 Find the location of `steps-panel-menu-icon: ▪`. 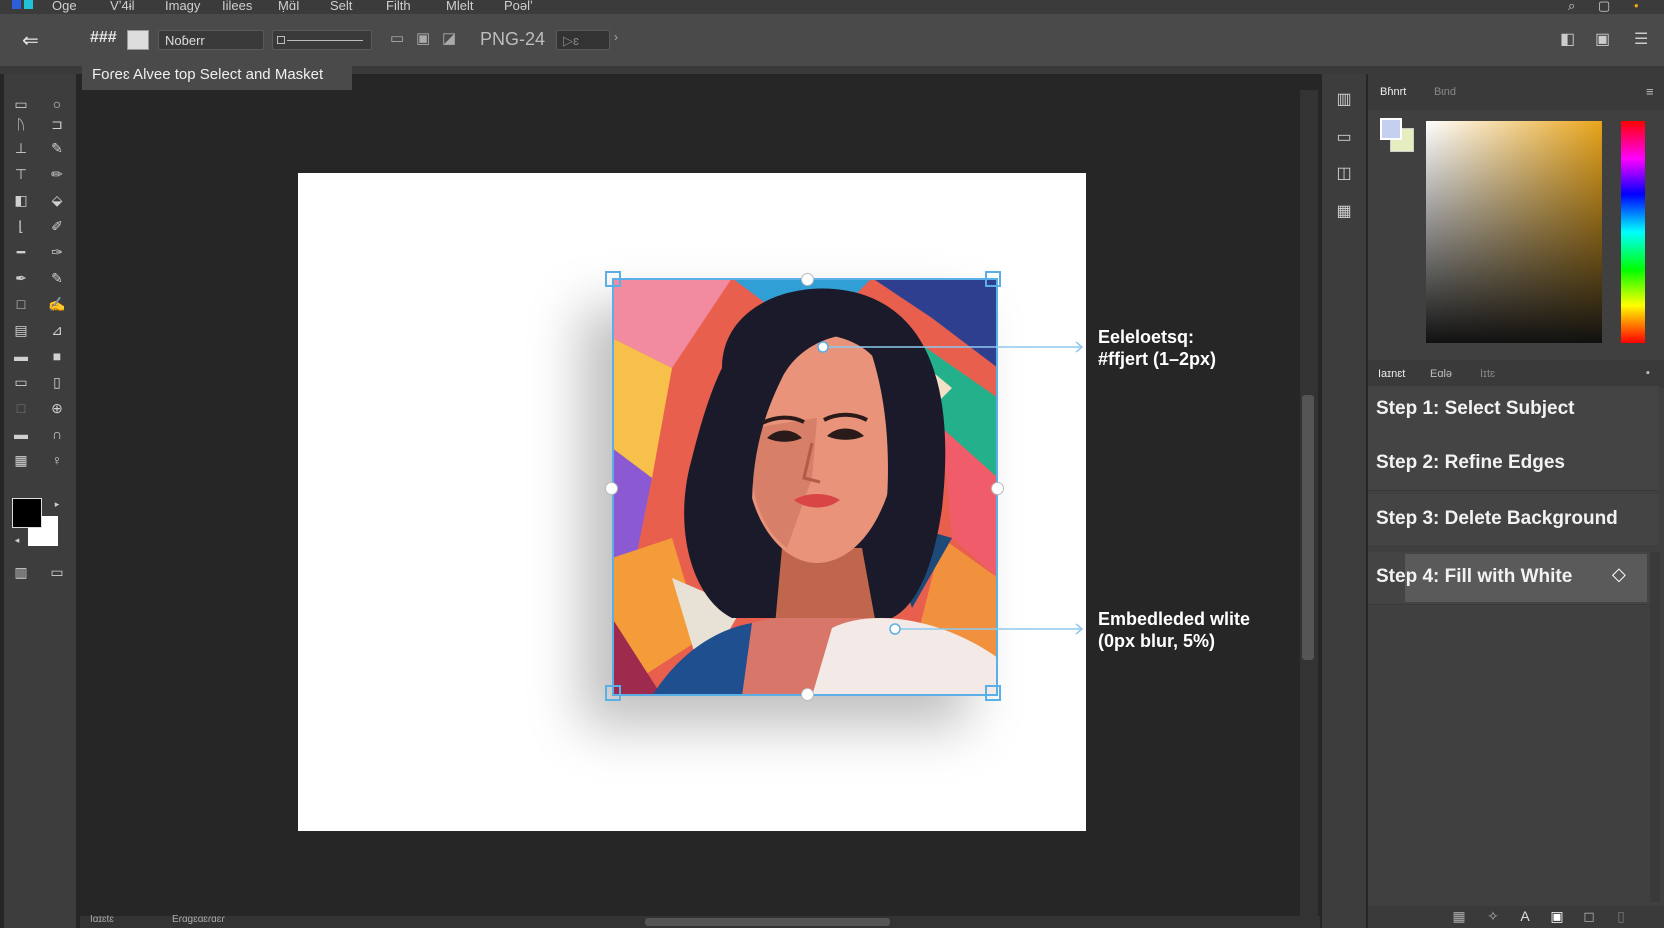

steps-panel-menu-icon: ▪ is located at coordinates (1648, 373).